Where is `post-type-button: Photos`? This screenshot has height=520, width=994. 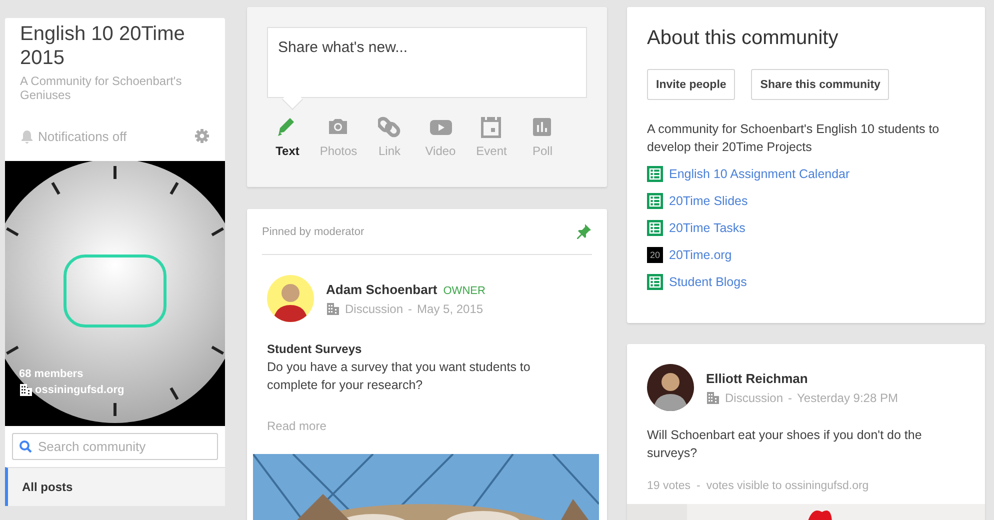 post-type-button: Photos is located at coordinates (338, 137).